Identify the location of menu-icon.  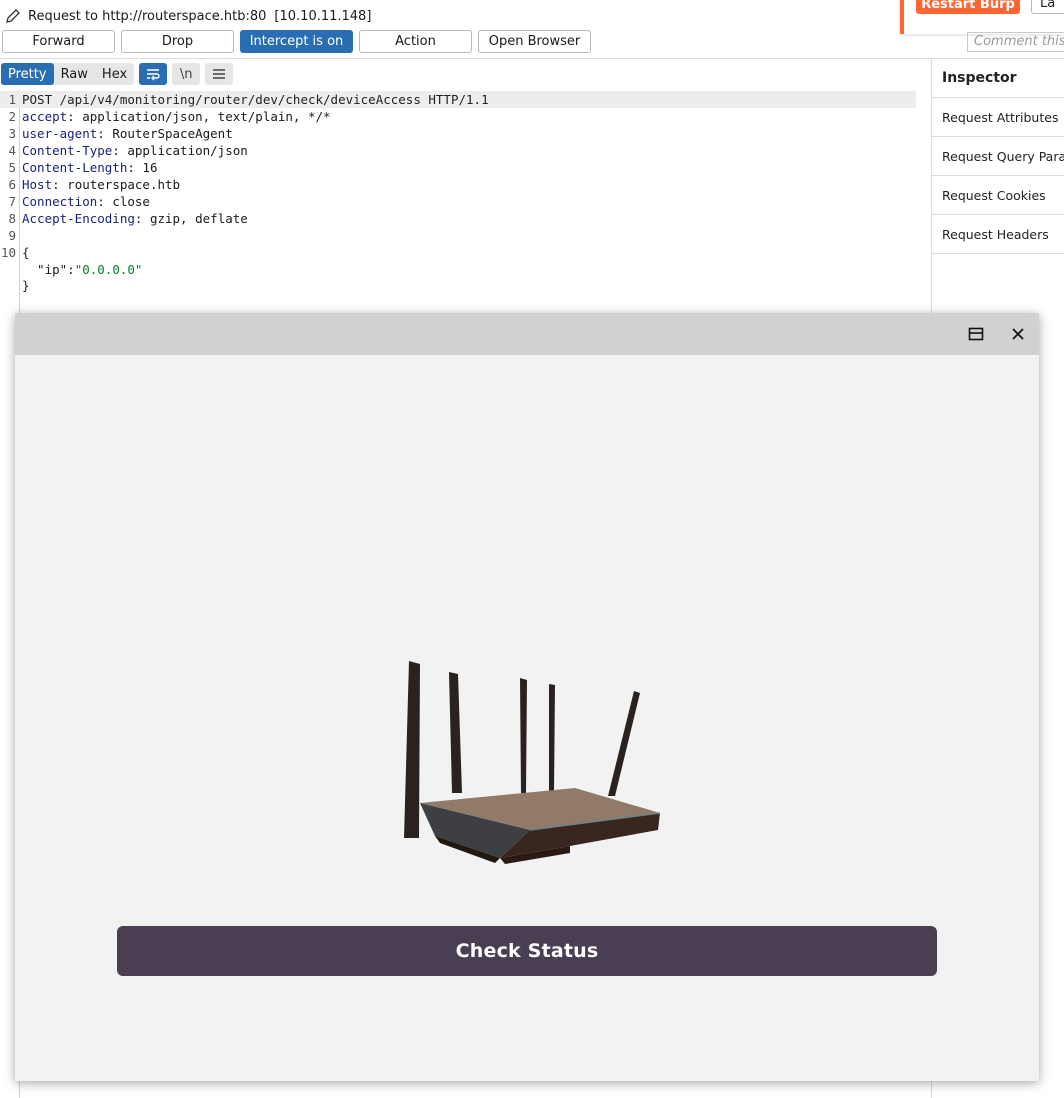
(219, 74).